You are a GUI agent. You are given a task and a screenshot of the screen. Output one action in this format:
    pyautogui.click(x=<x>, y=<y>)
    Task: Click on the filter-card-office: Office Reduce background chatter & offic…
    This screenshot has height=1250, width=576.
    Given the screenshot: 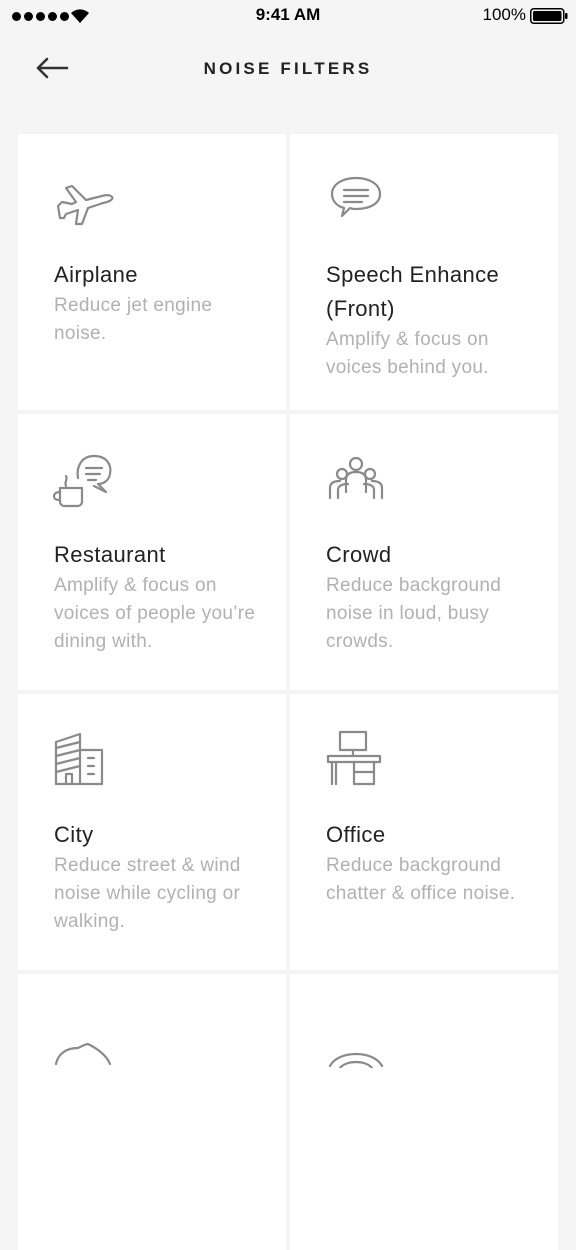 What is the action you would take?
    pyautogui.click(x=424, y=832)
    